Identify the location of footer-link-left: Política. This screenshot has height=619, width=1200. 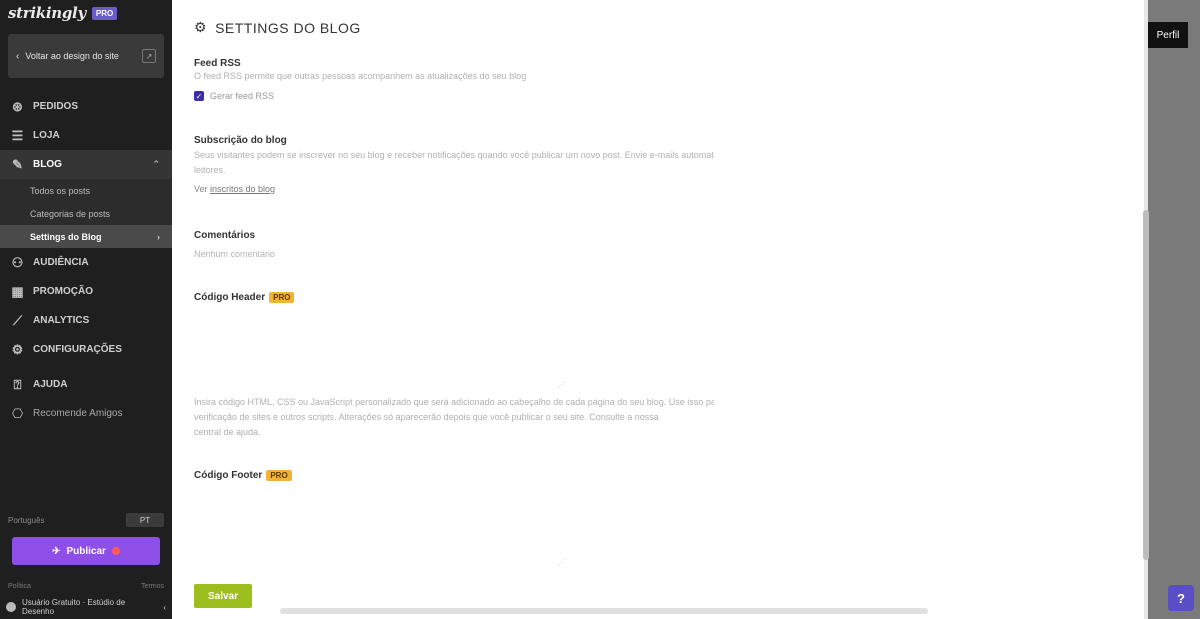
(19, 586).